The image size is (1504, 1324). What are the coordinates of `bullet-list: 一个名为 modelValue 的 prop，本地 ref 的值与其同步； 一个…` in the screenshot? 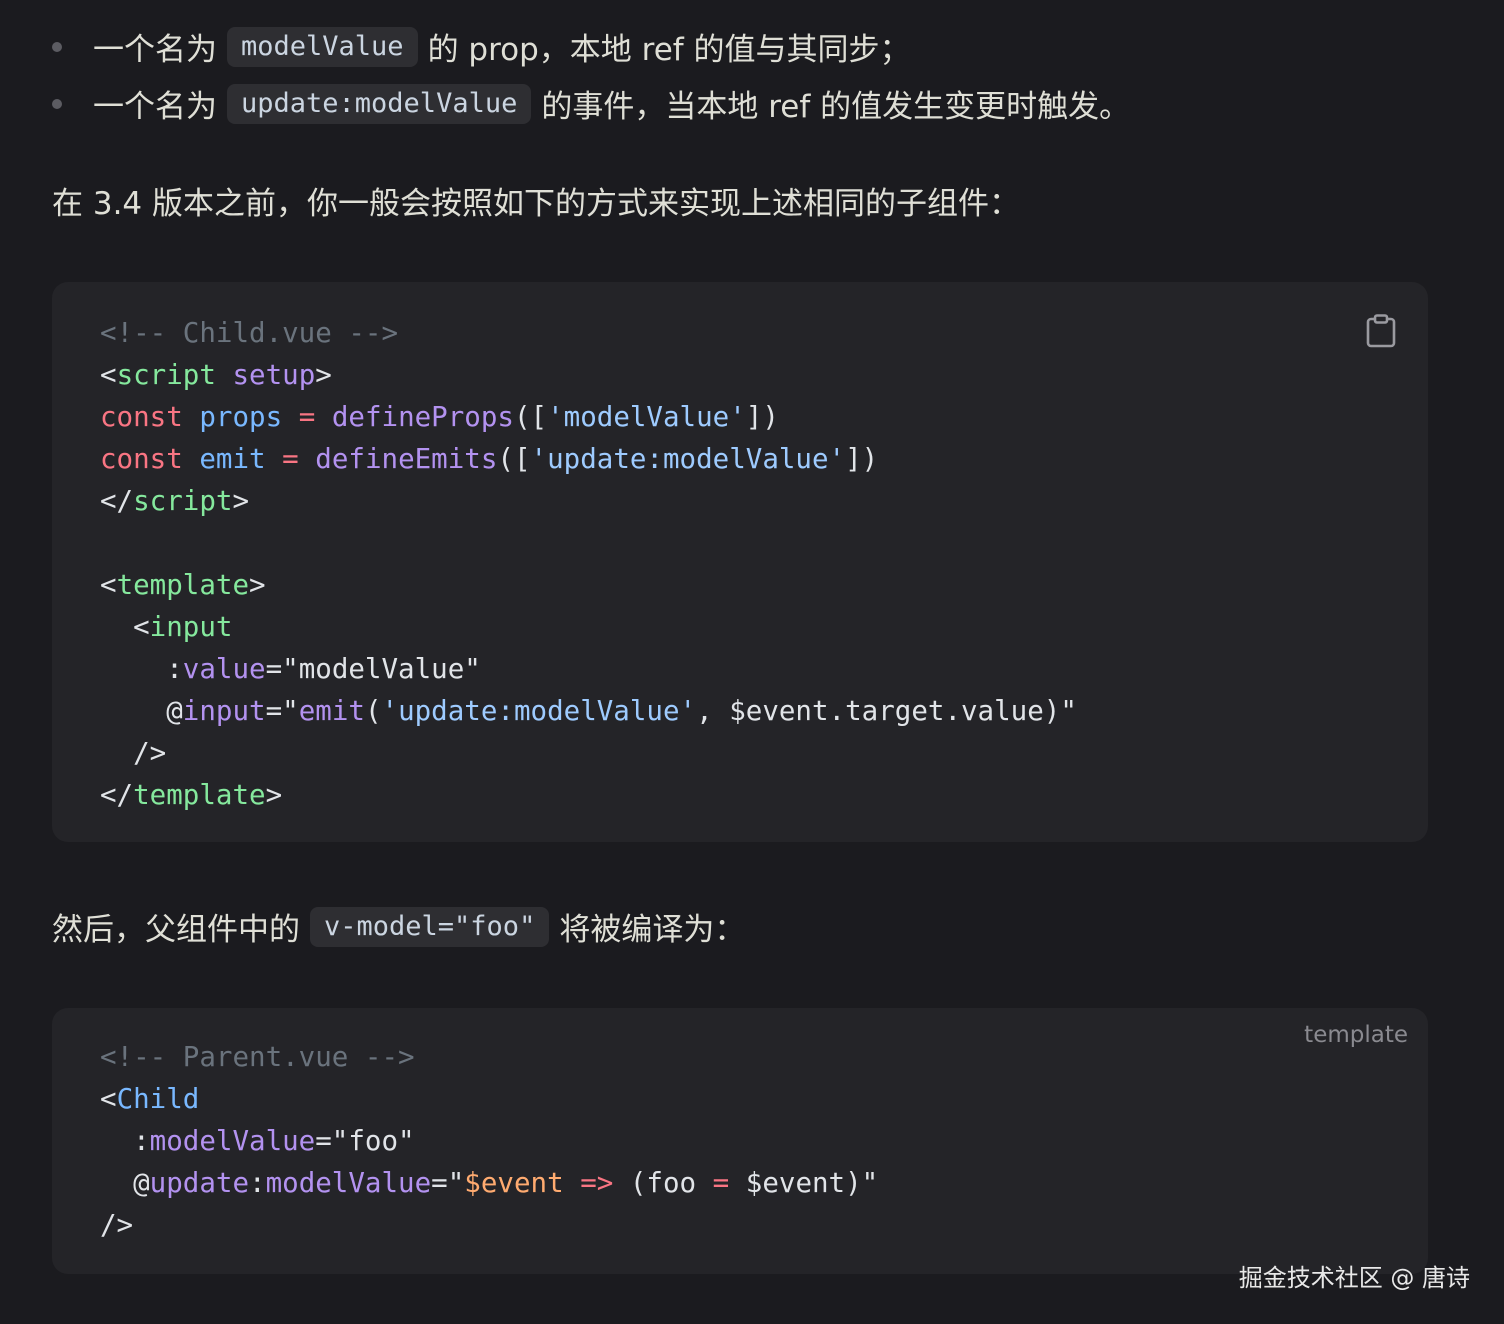 It's located at (752, 75).